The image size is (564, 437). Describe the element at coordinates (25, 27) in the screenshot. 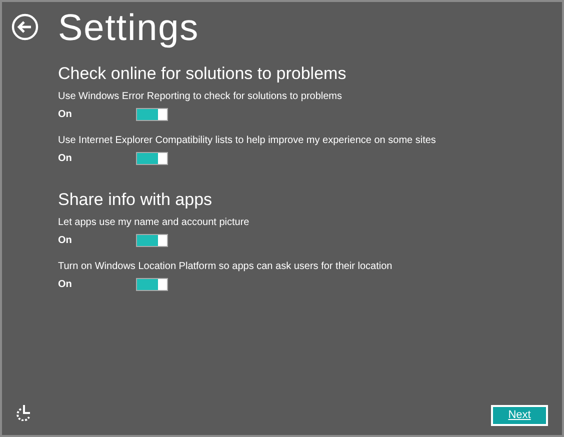

I see `back-icon` at that location.